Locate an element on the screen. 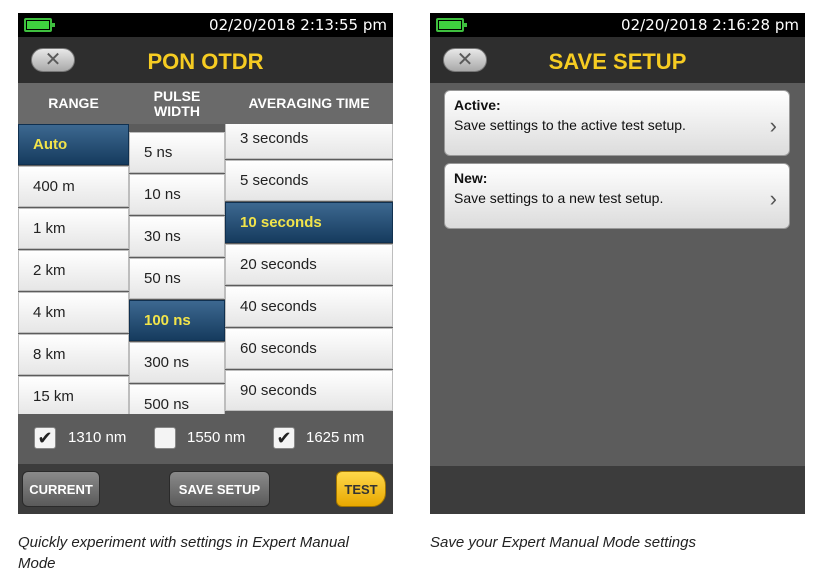  caption-right: Save your Expert Manual Mode settings is located at coordinates (563, 542).